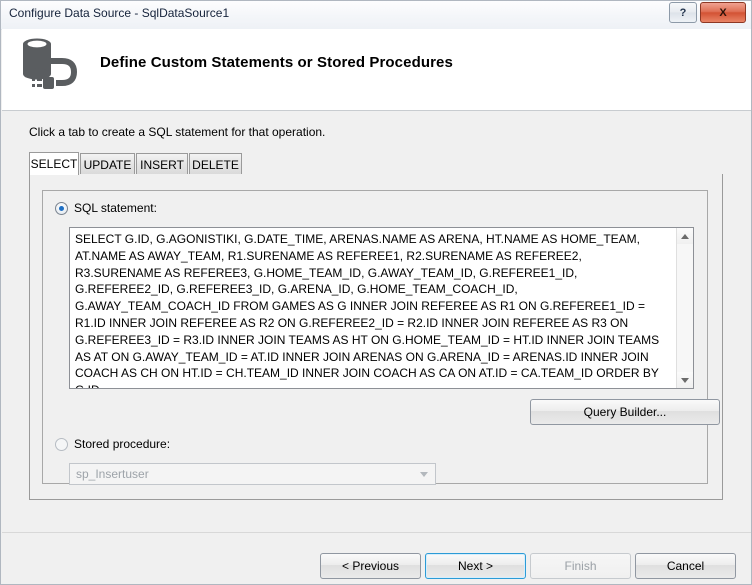 The image size is (752, 585). Describe the element at coordinates (61, 208) in the screenshot. I see `sql-statement-radio` at that location.